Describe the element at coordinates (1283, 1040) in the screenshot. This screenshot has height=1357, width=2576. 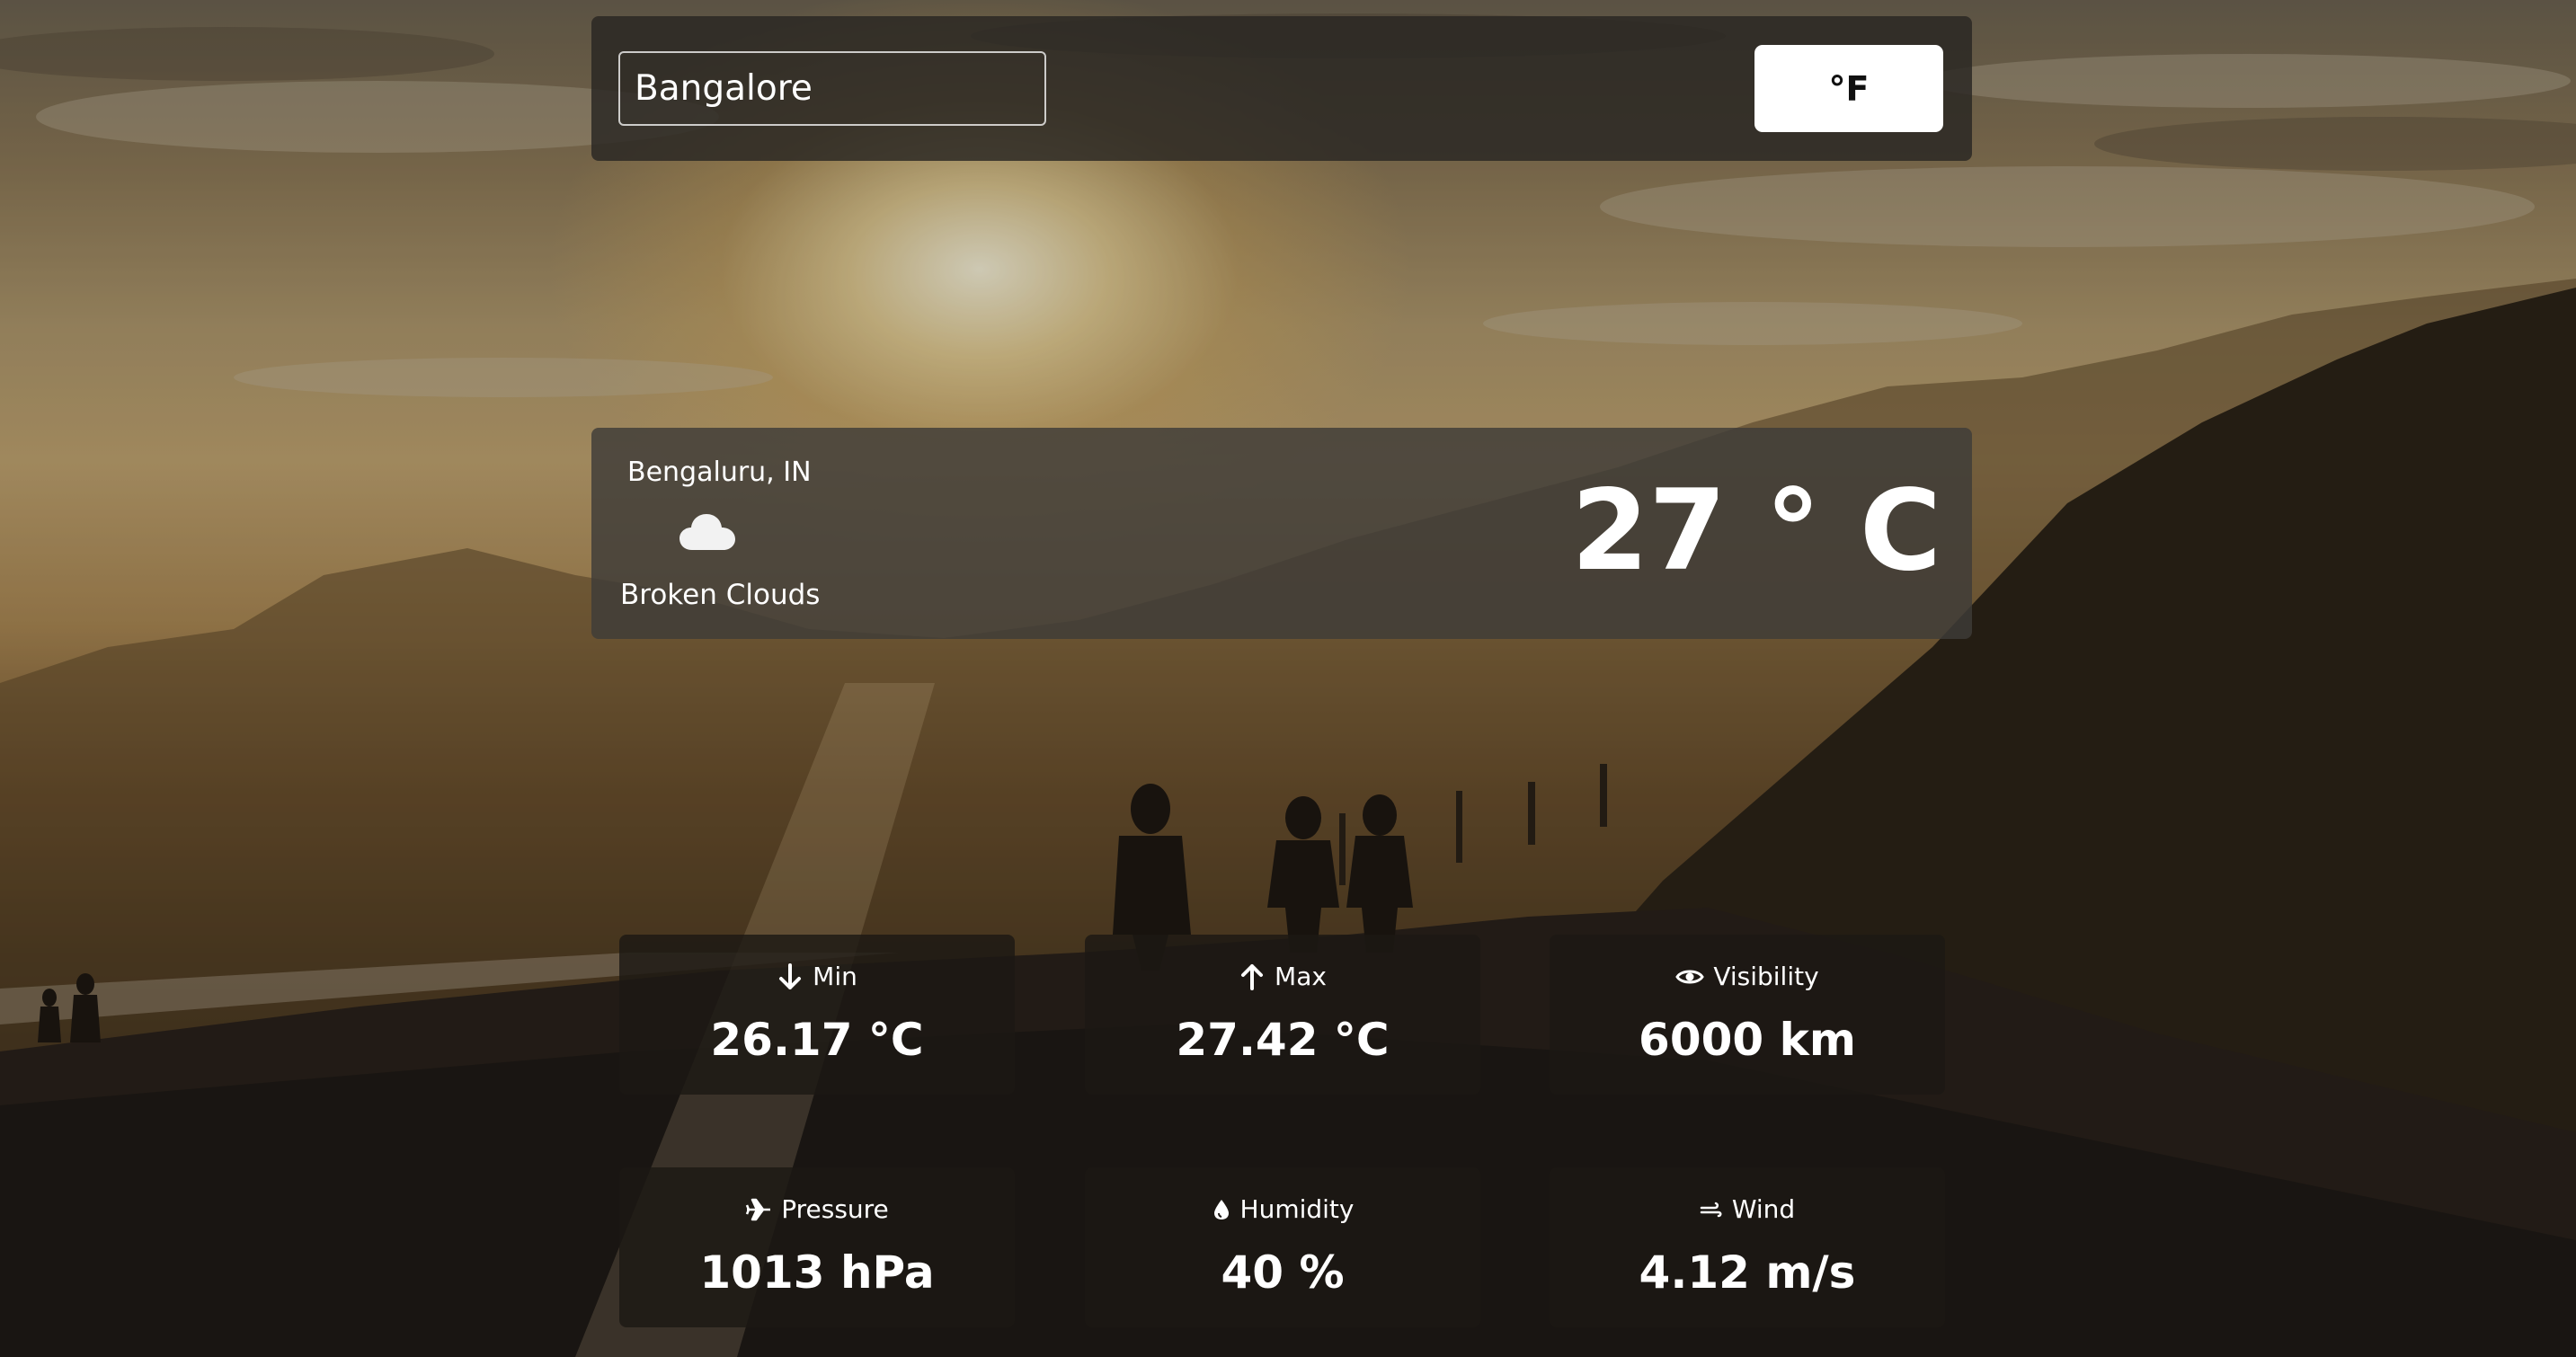
I see `stat-value: 27.42 °C` at that location.